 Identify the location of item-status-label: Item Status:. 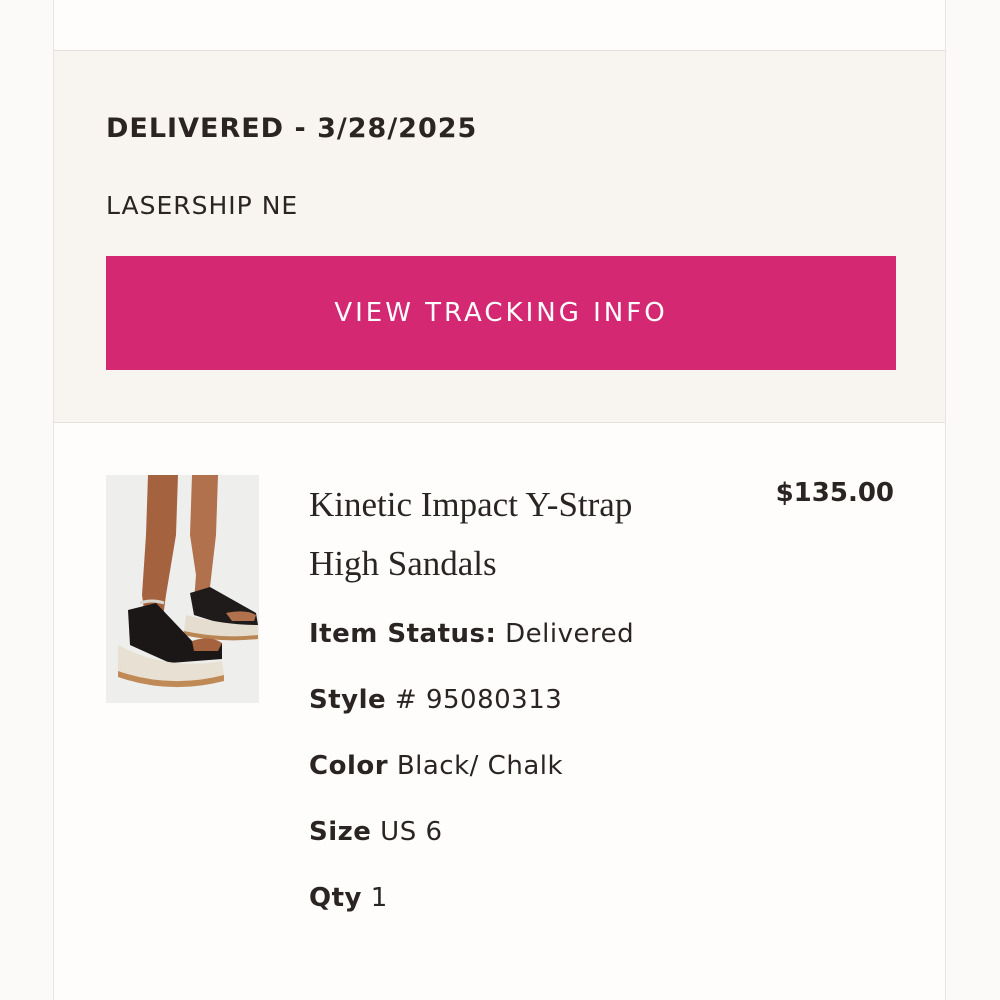
(403, 634).